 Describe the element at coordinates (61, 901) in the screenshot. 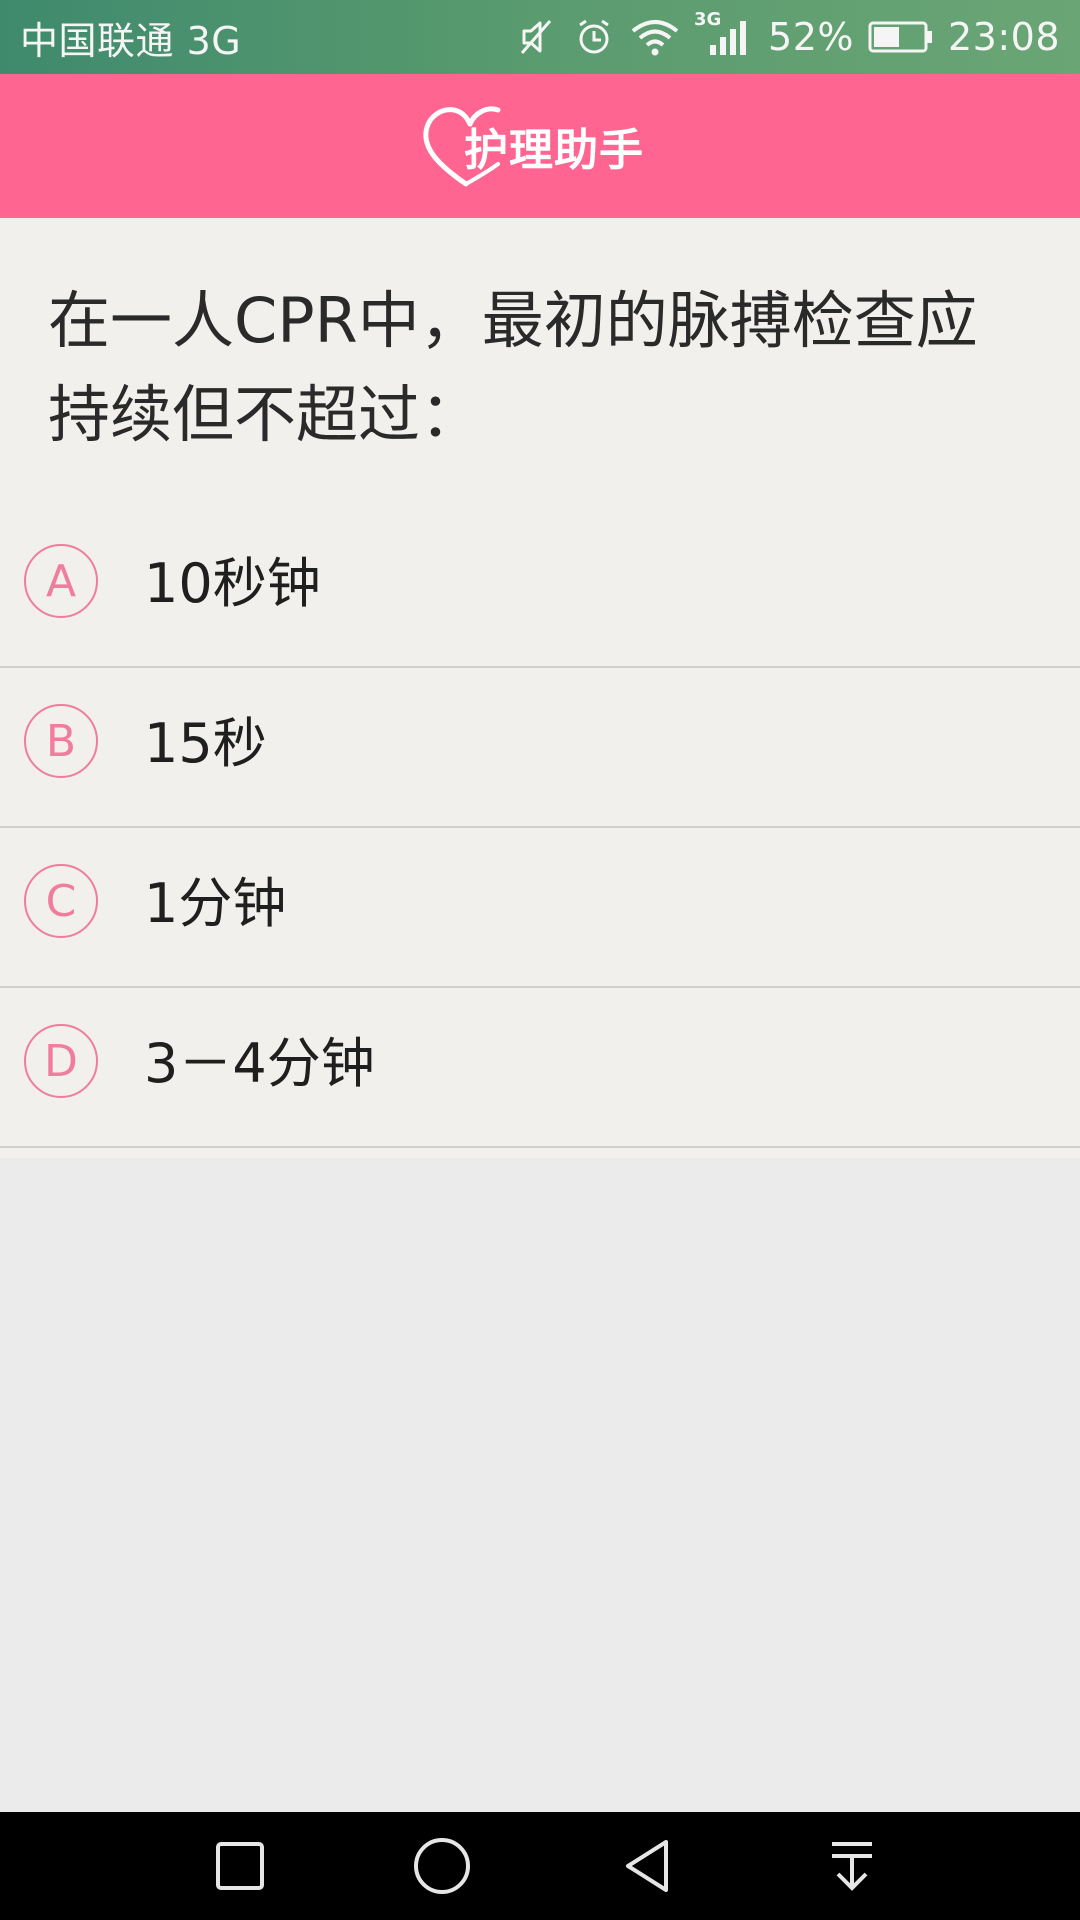

I see `option-c-marker: C` at that location.